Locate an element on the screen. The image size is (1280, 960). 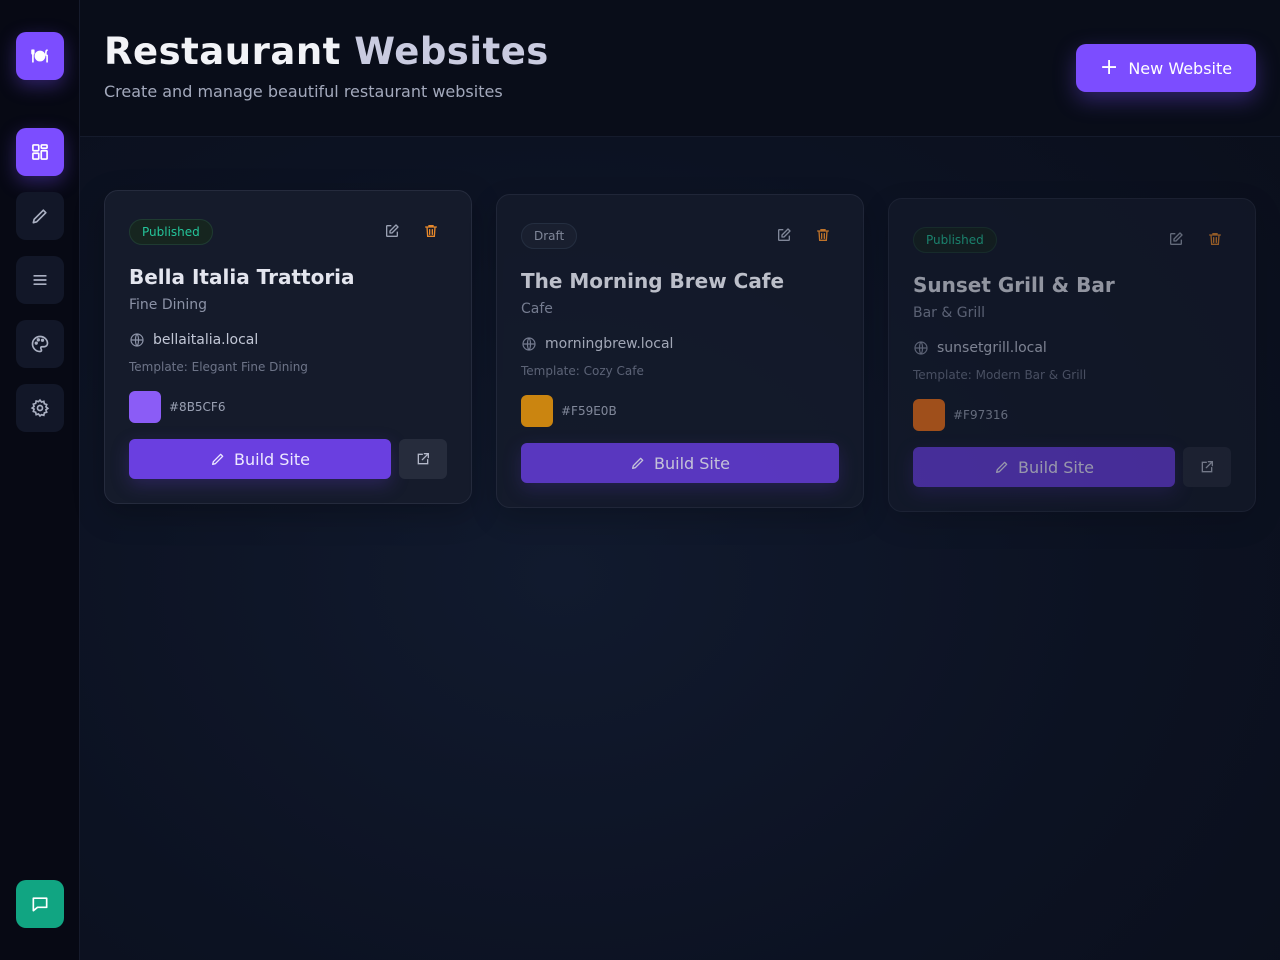
color-swatch-row: #F97316 is located at coordinates (960, 415).